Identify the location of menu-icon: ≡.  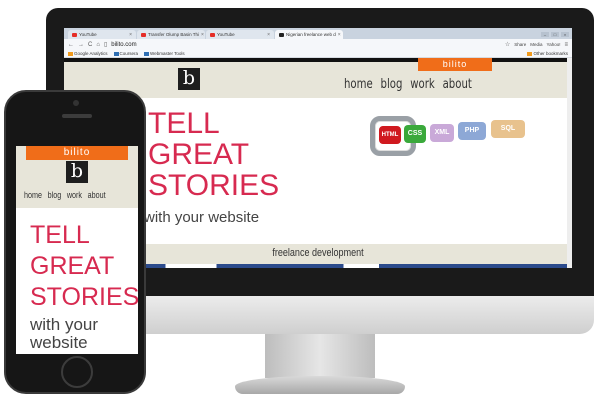
(566, 45).